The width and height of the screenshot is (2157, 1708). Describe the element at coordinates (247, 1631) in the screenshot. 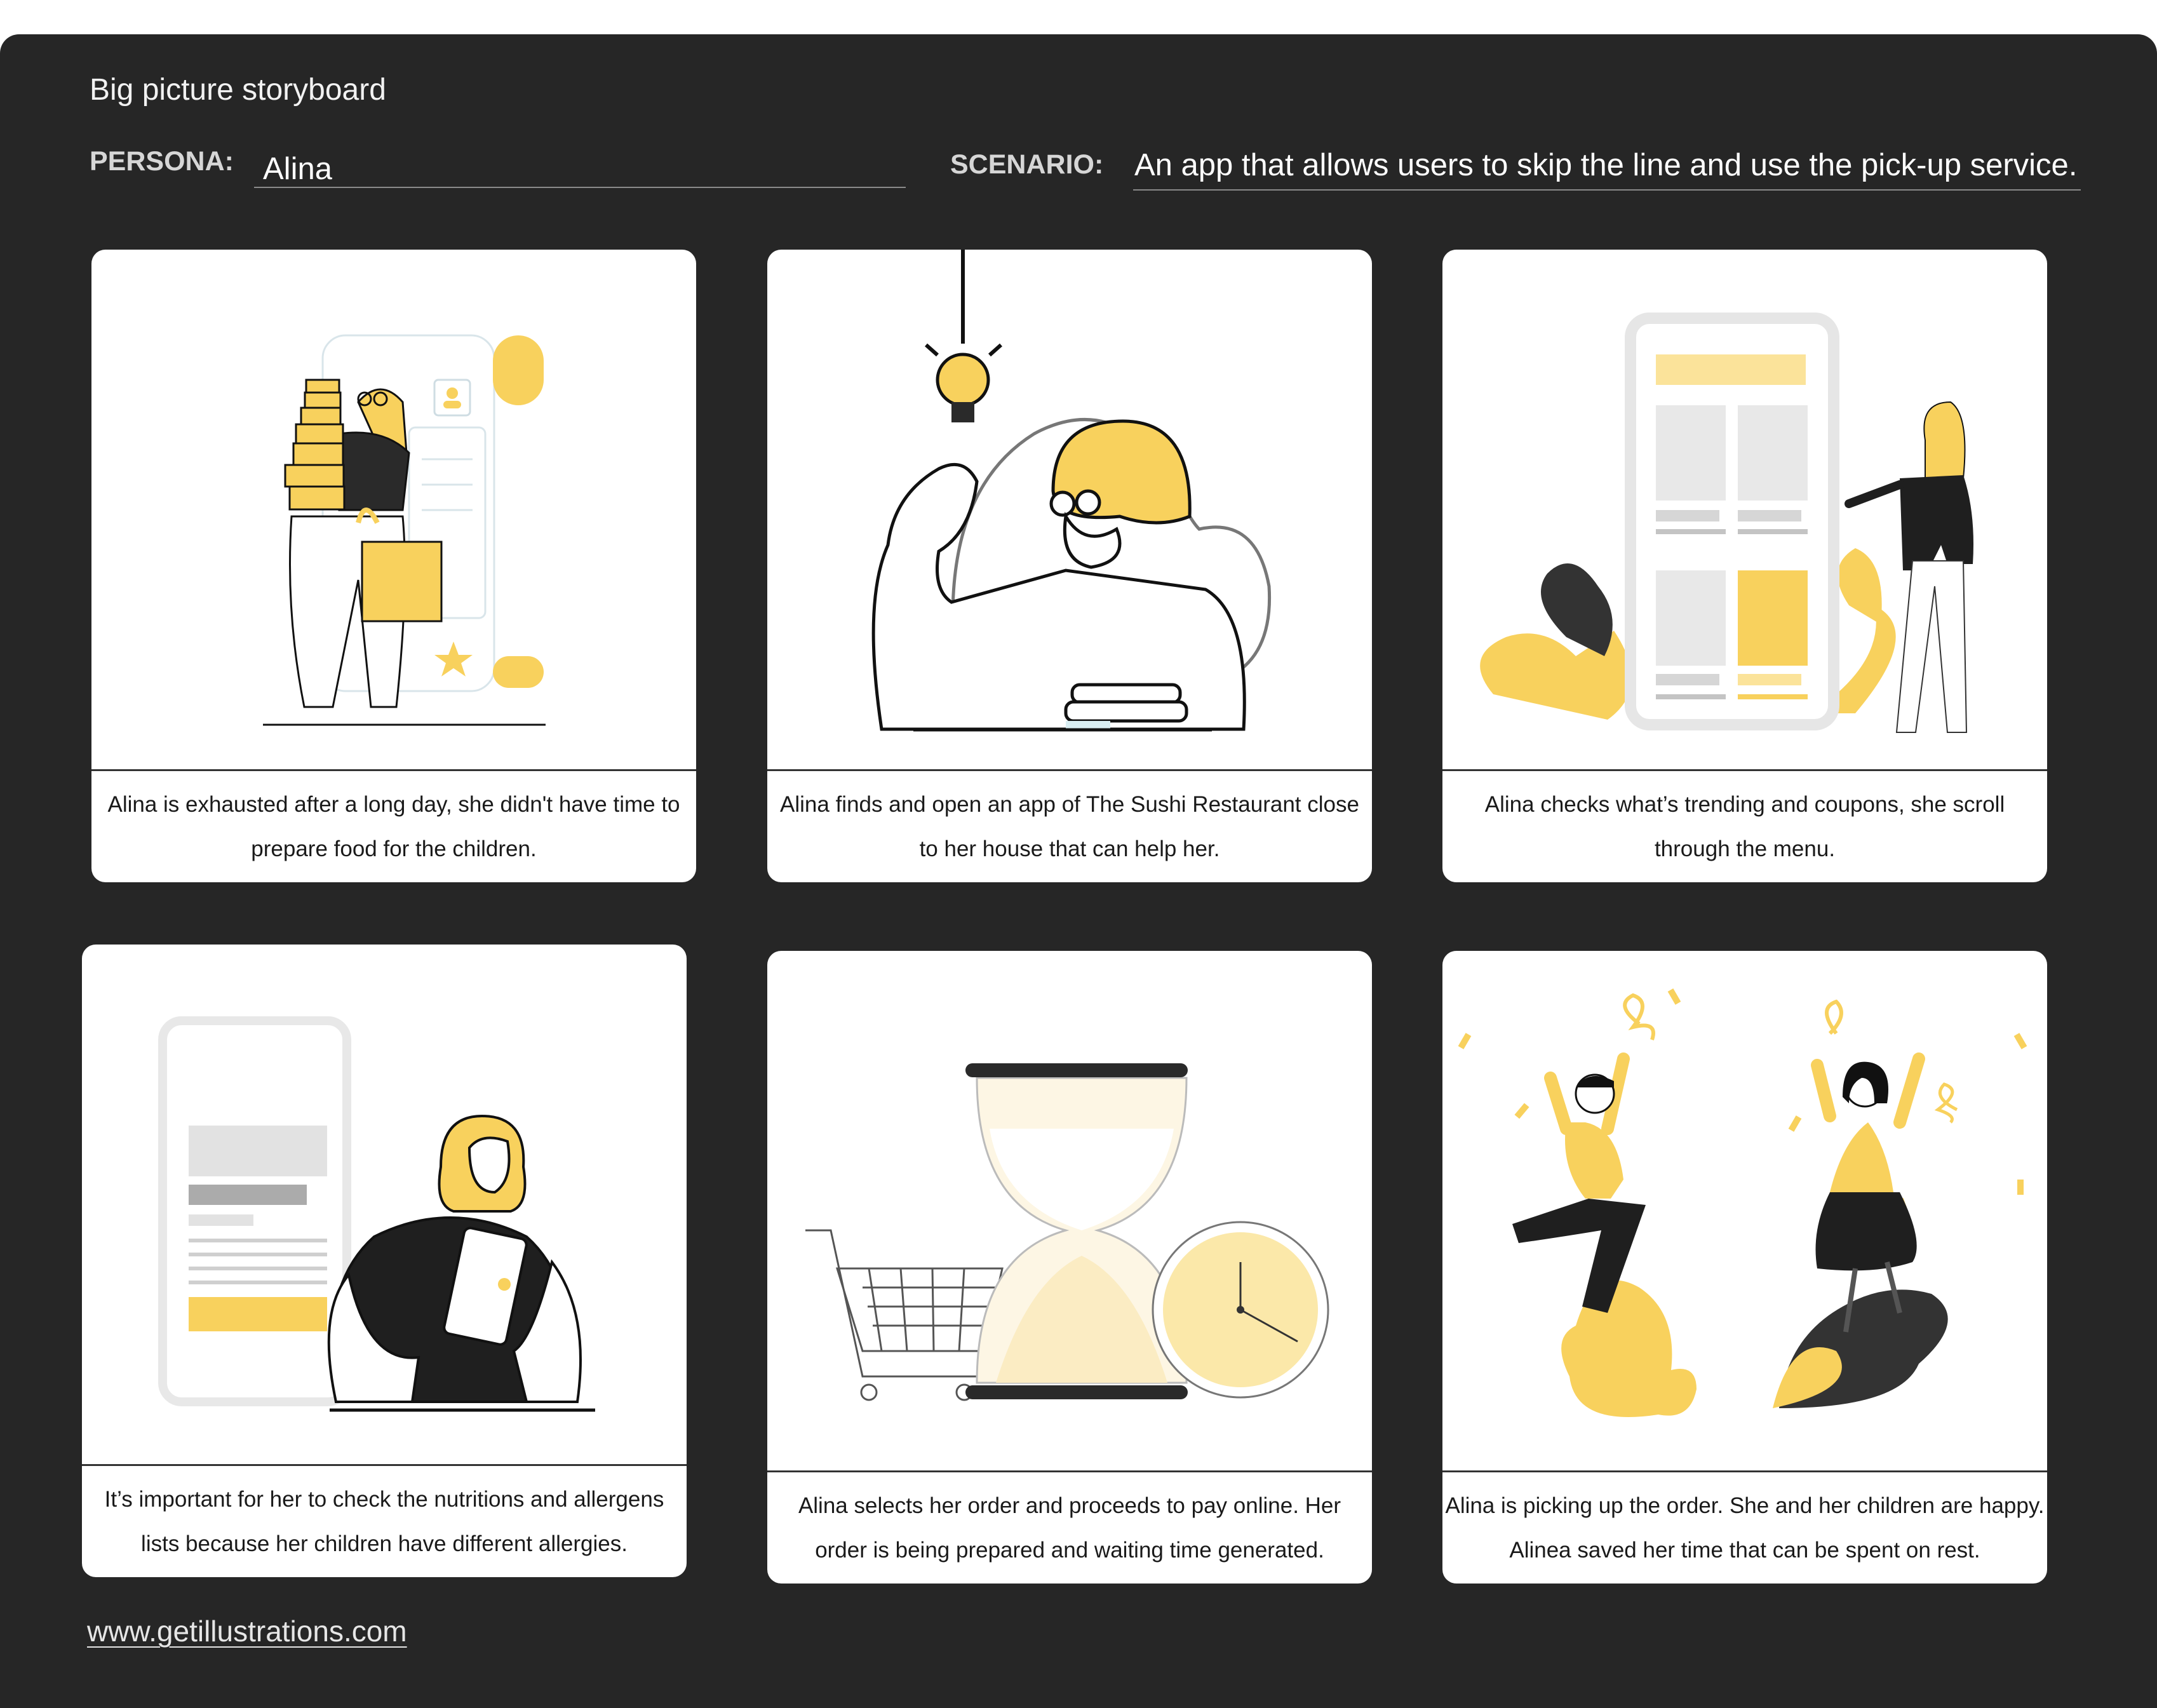

I see `footer-website-link: www.getillustrations.com` at that location.